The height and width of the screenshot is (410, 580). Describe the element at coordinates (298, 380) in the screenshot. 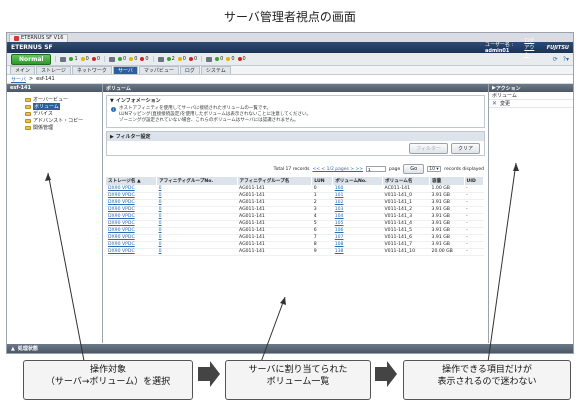

I see `callout-volume-list: サーバに割り当てられた ボリューム一覧` at that location.